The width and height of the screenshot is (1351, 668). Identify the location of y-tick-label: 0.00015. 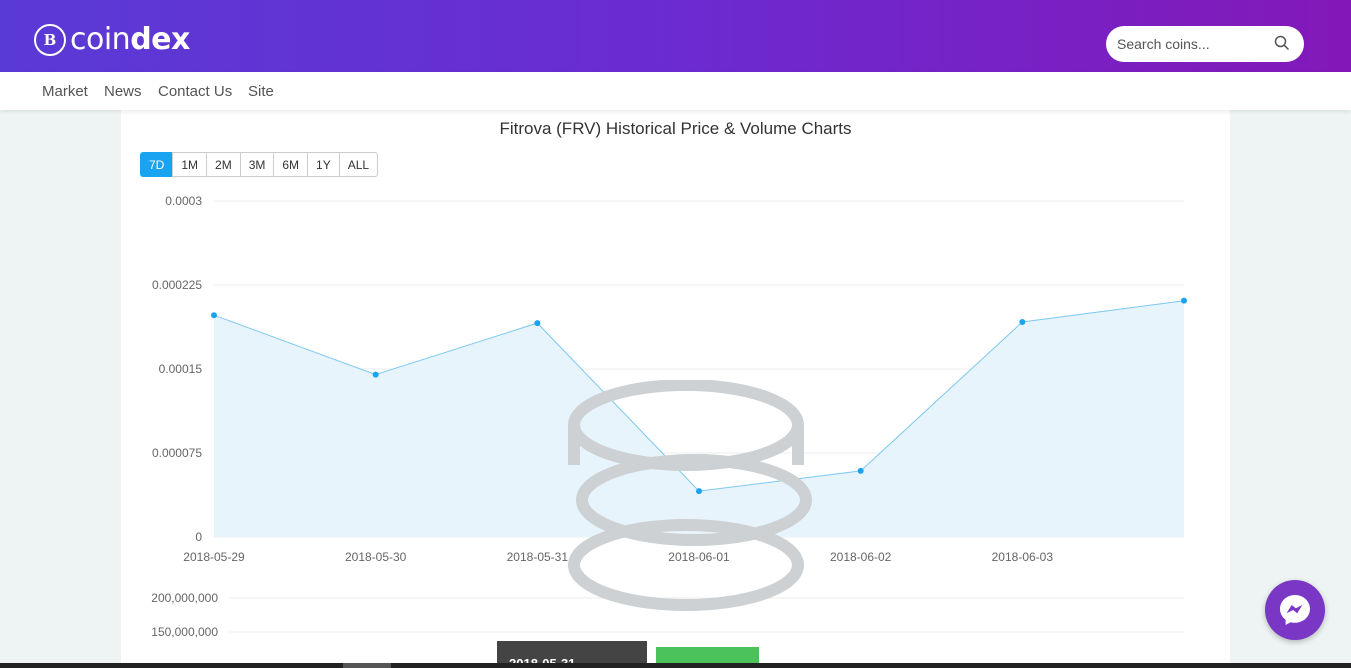
(181, 369).